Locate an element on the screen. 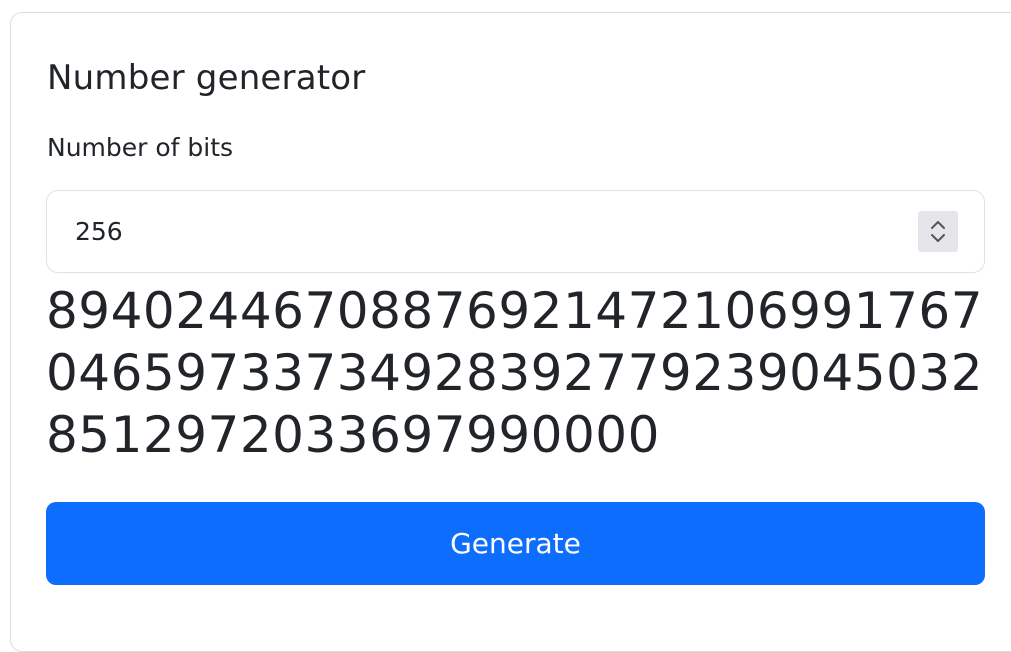  number-spinner is located at coordinates (938, 231).